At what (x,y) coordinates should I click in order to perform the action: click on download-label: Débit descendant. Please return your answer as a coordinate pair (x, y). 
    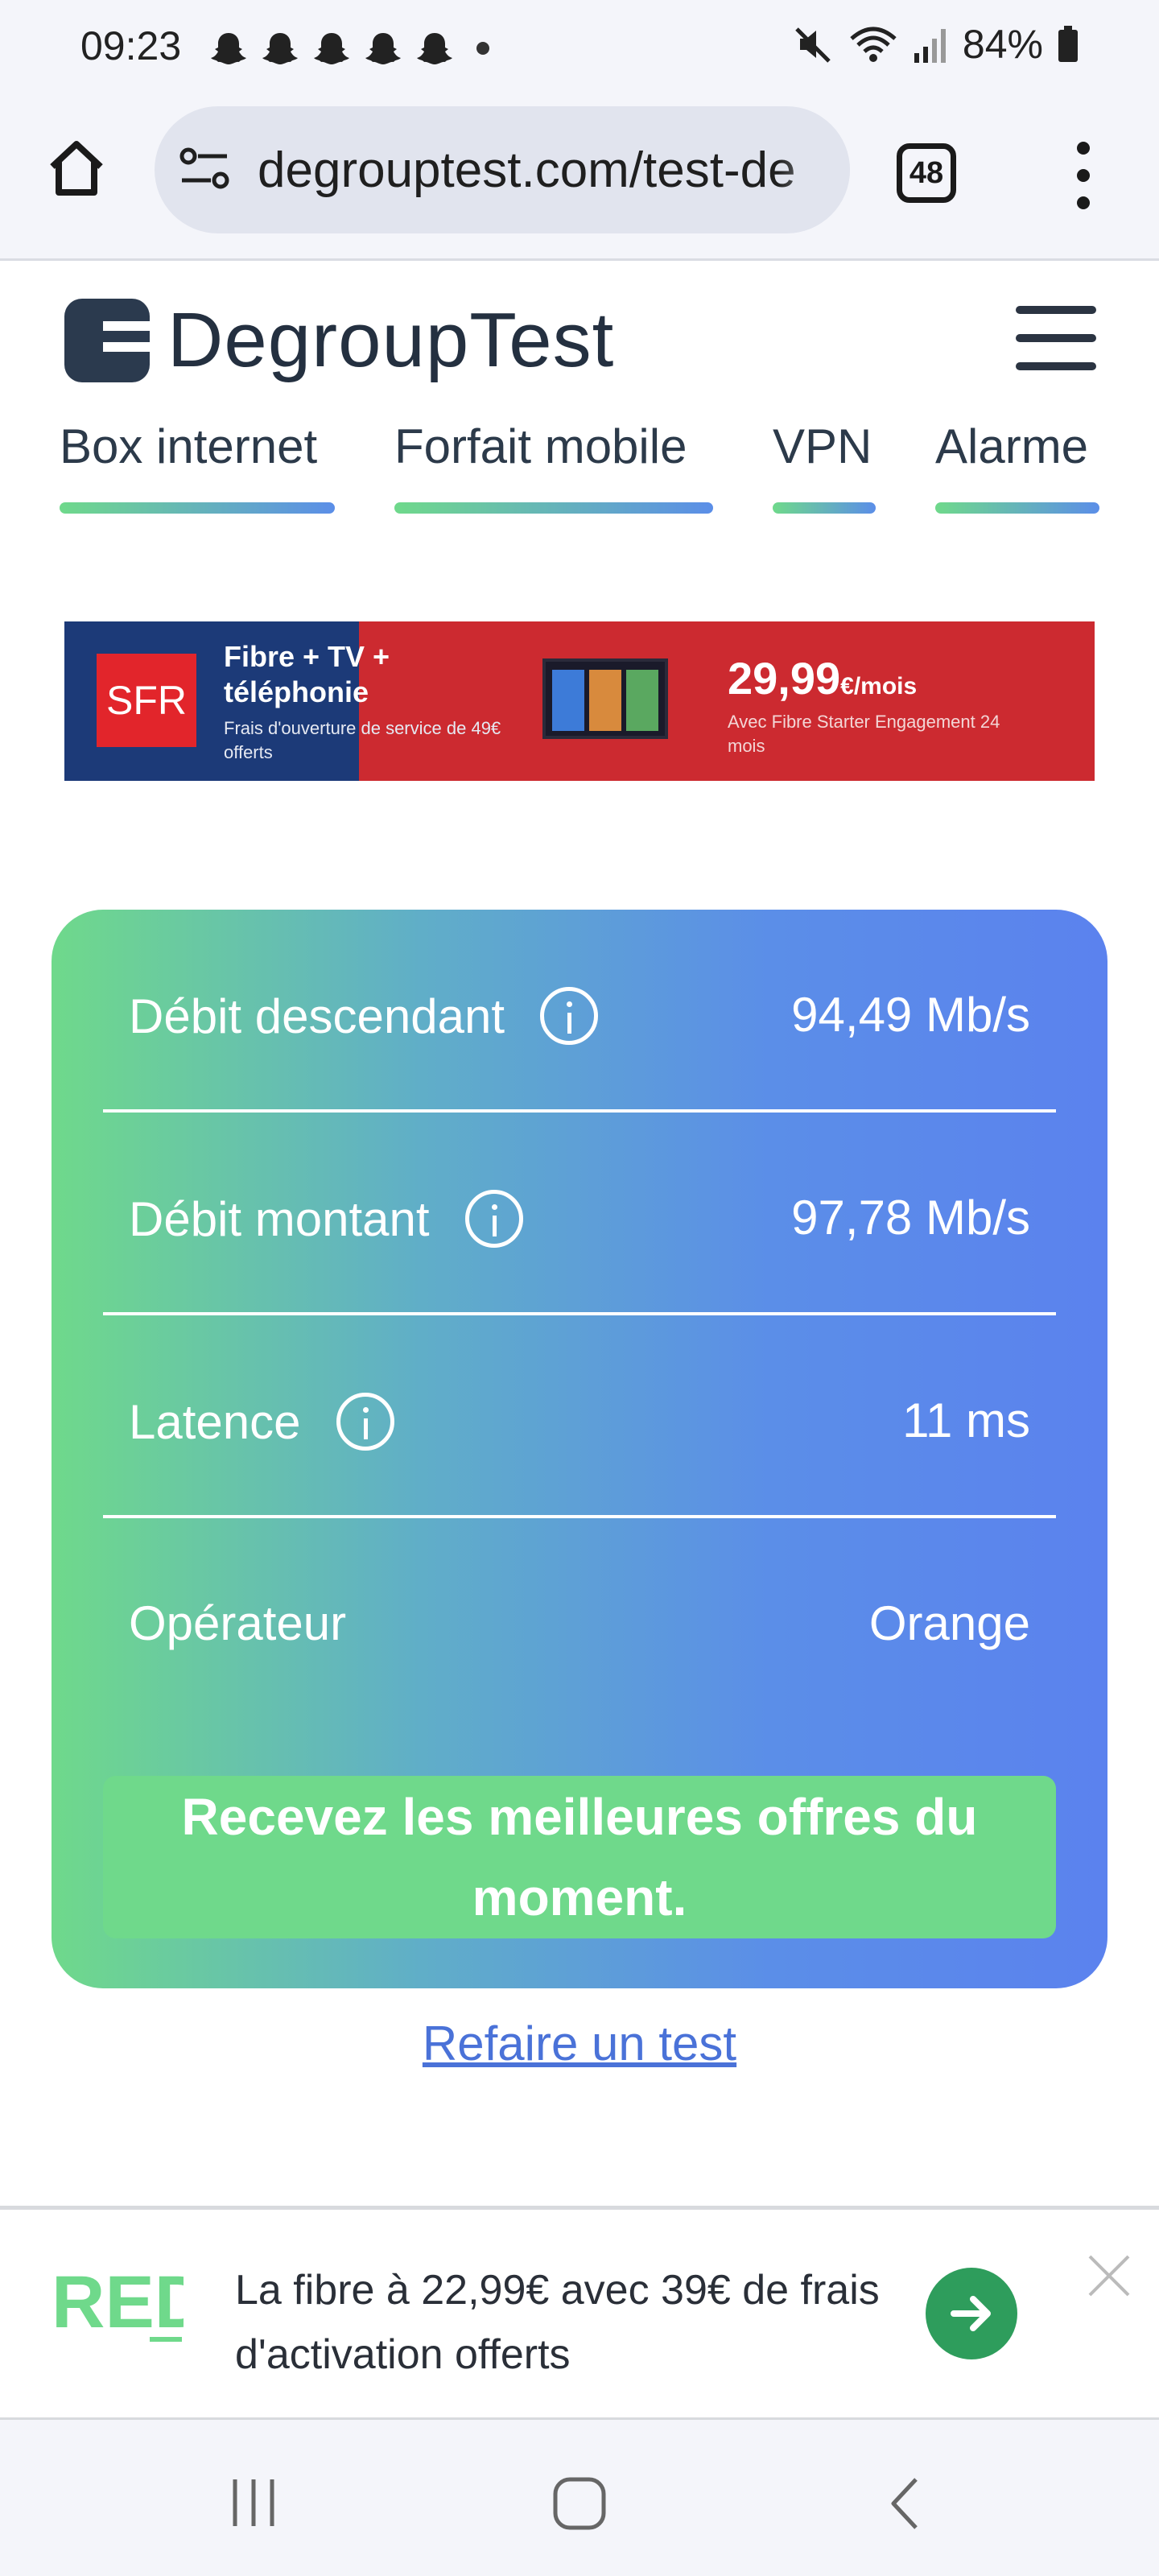
    Looking at the image, I should click on (317, 1016).